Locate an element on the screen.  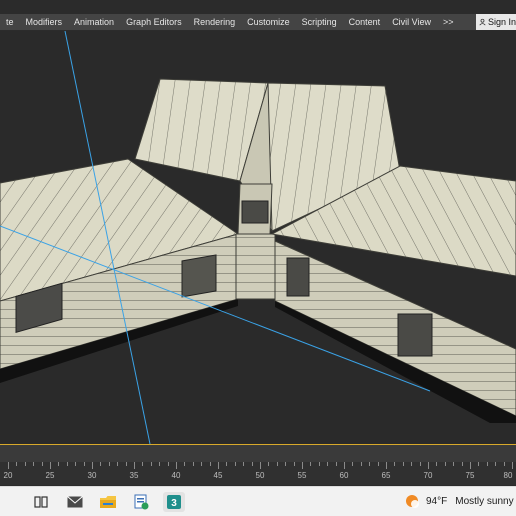
svg-text: 3 is located at coordinates (174, 503).